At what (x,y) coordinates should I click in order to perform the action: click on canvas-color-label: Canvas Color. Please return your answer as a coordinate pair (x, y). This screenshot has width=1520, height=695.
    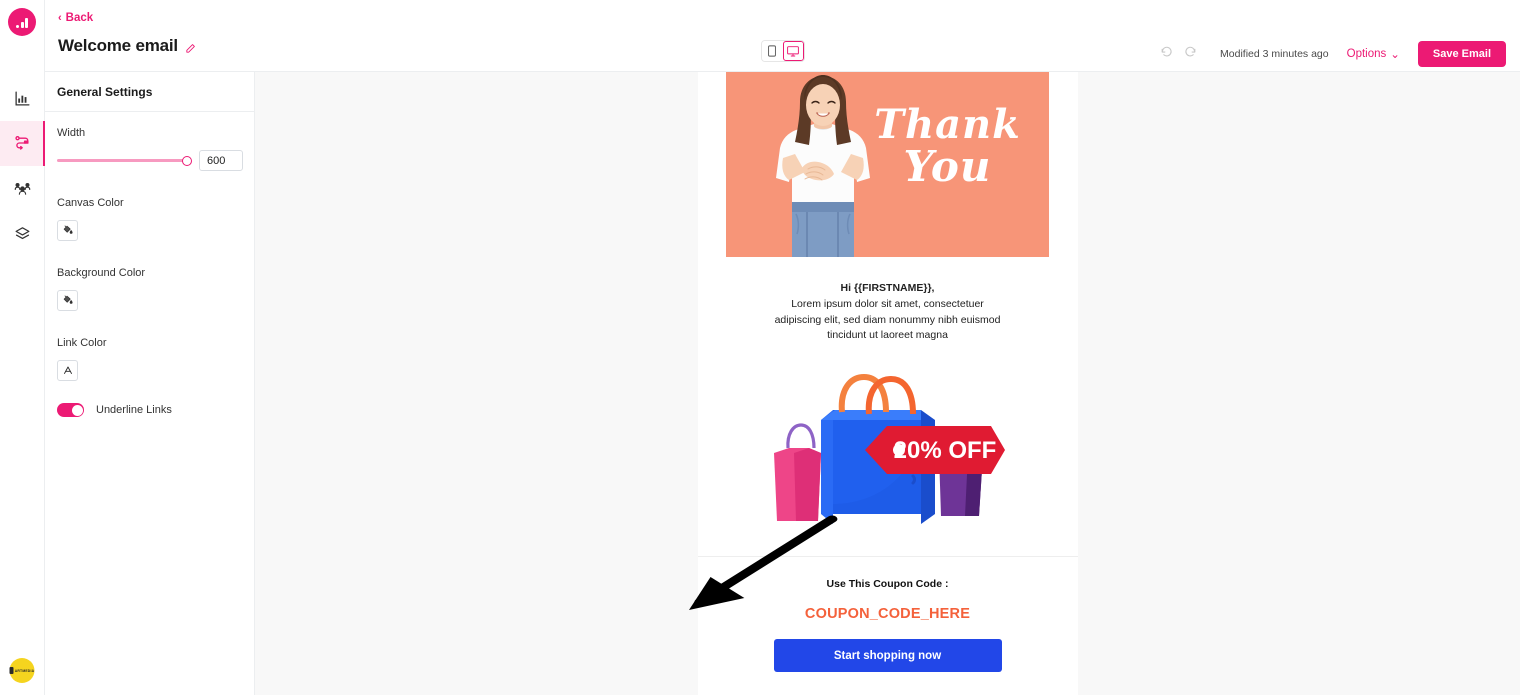
    Looking at the image, I should click on (90, 203).